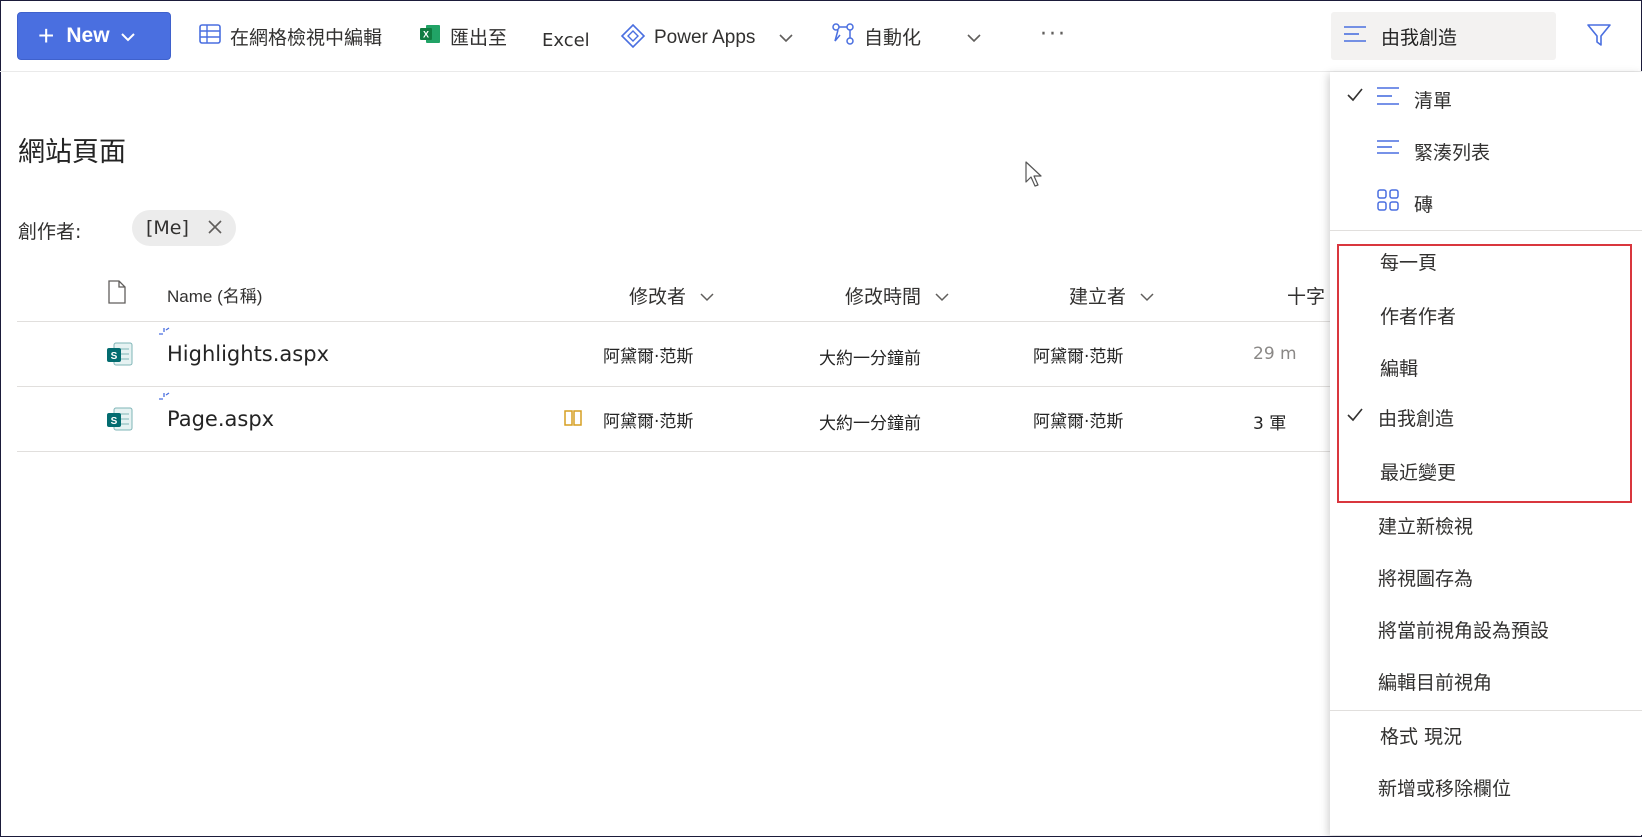 The image size is (1642, 837). I want to click on filter-pill-label: [Me], so click(167, 228).